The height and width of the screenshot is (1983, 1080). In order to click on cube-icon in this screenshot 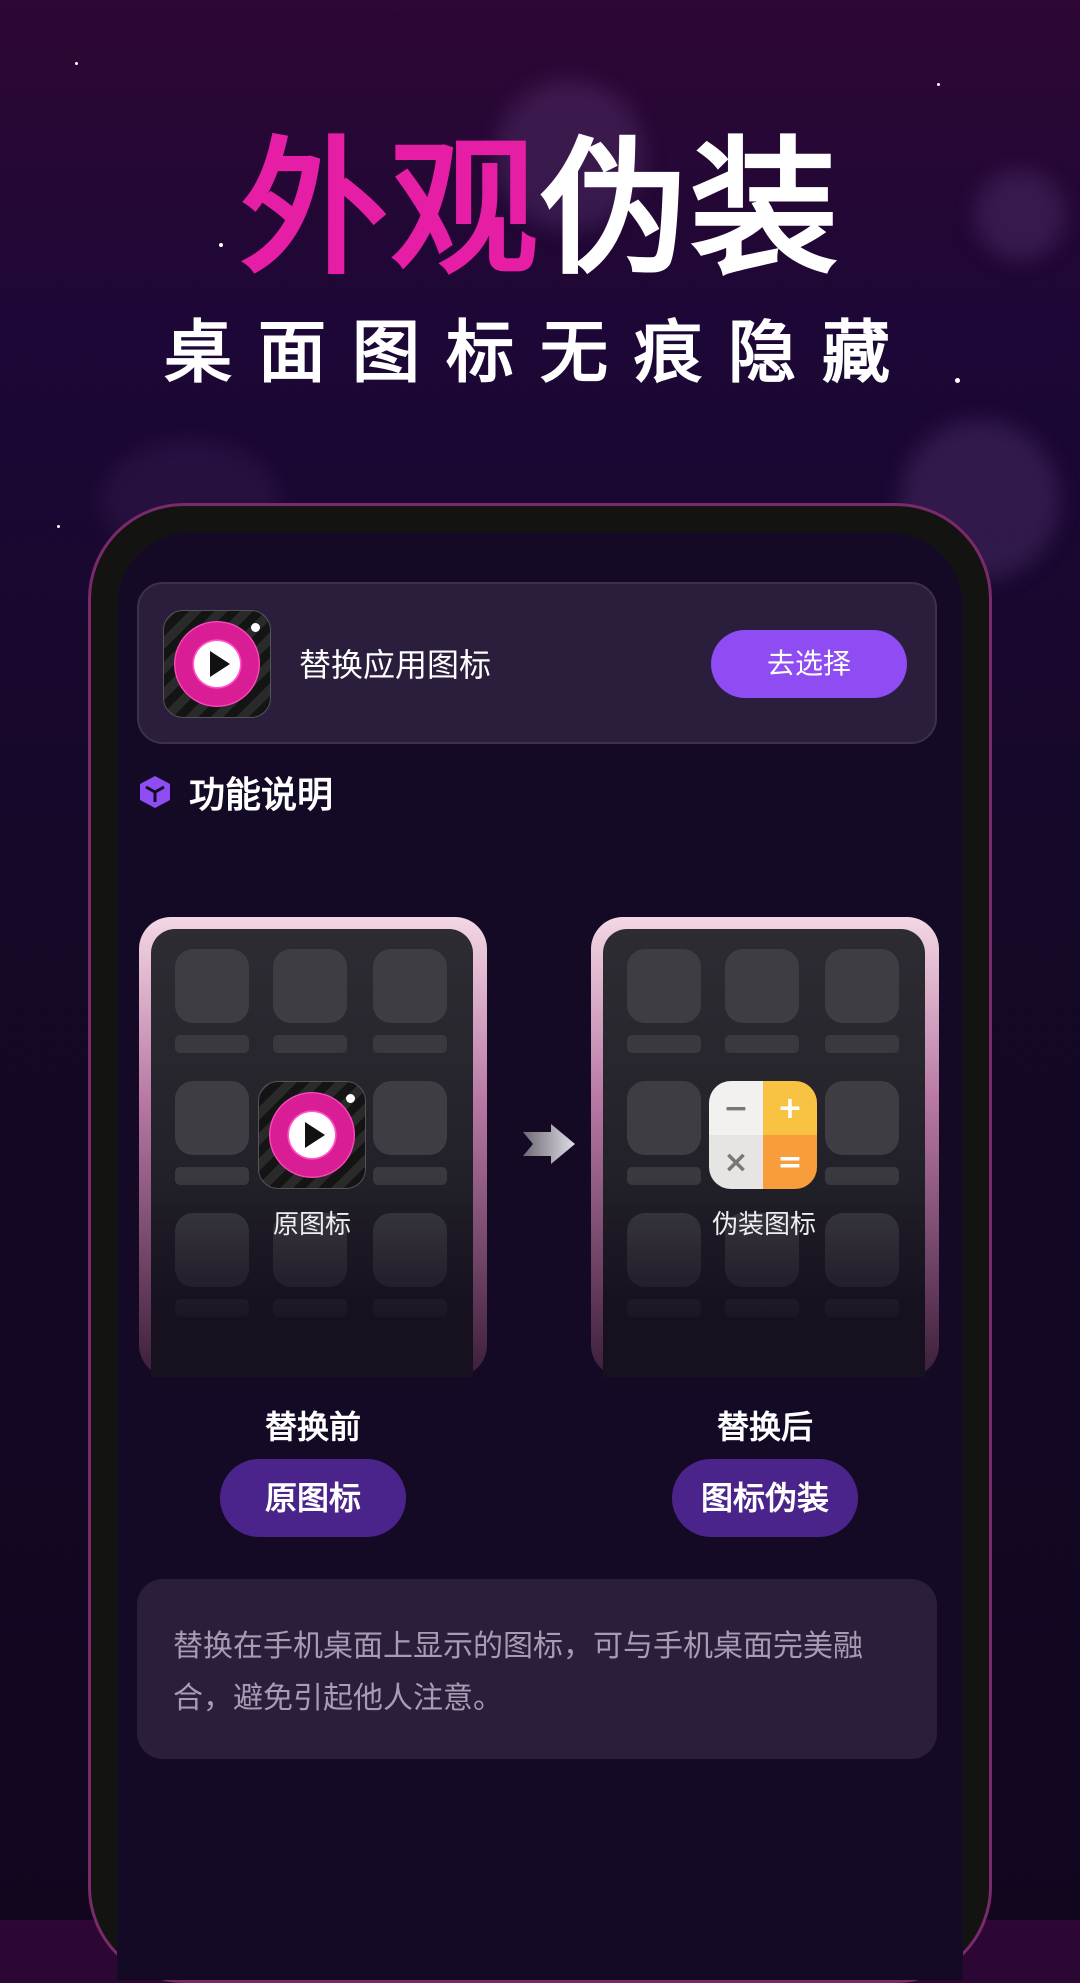, I will do `click(155, 792)`.